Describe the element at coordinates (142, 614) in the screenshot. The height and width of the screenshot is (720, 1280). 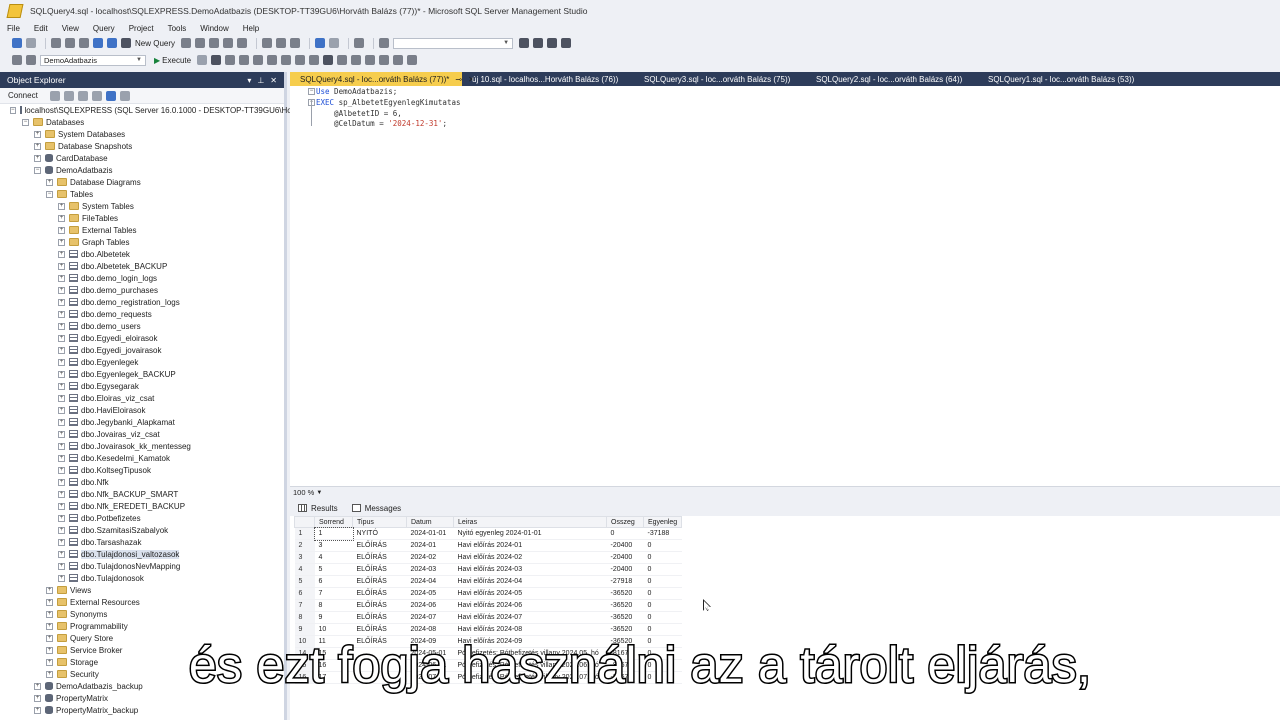
I see `tree-node: + Synonyms` at that location.